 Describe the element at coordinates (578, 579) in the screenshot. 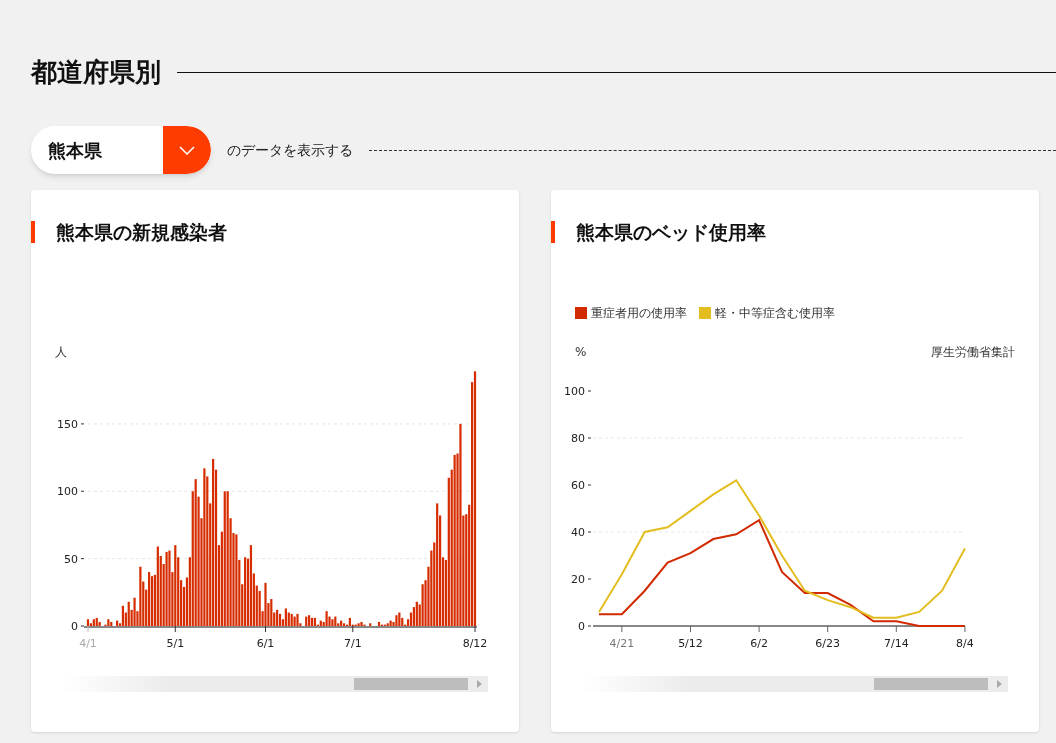

I see `y-tick-label: 20` at that location.